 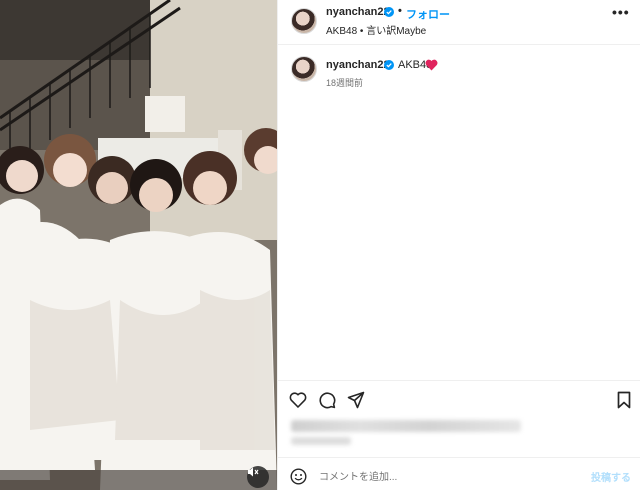 What do you see at coordinates (621, 12) in the screenshot?
I see `more-options-button: •••` at bounding box center [621, 12].